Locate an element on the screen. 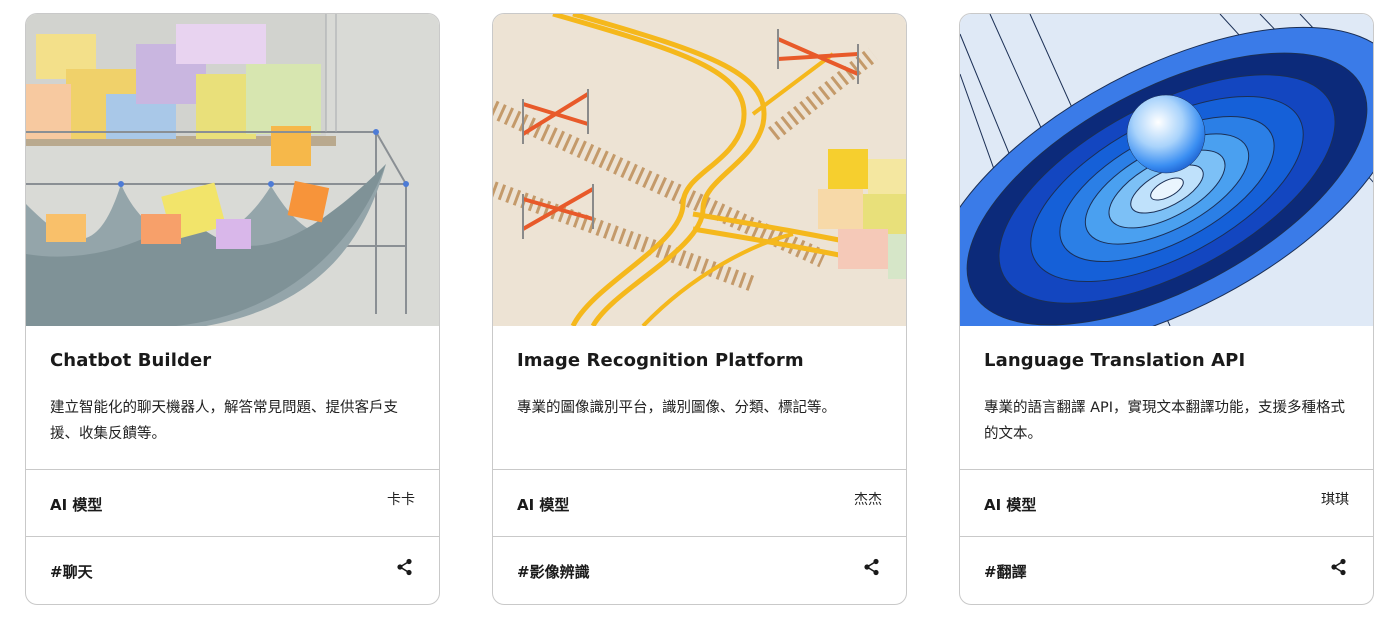  card-tag-row: #聊天 is located at coordinates (232, 570).